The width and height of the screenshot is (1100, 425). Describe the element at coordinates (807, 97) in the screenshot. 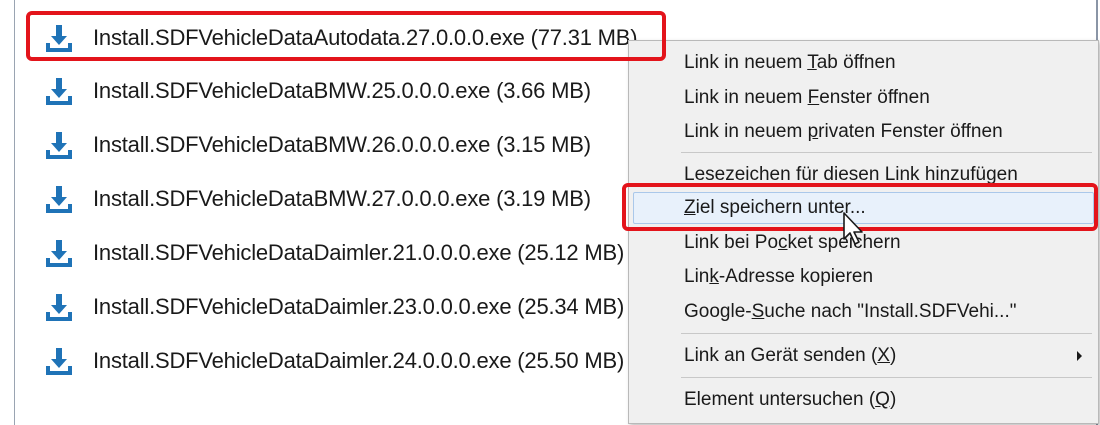

I see `menu-item-label: Link in neuem Fenster öffnen` at that location.